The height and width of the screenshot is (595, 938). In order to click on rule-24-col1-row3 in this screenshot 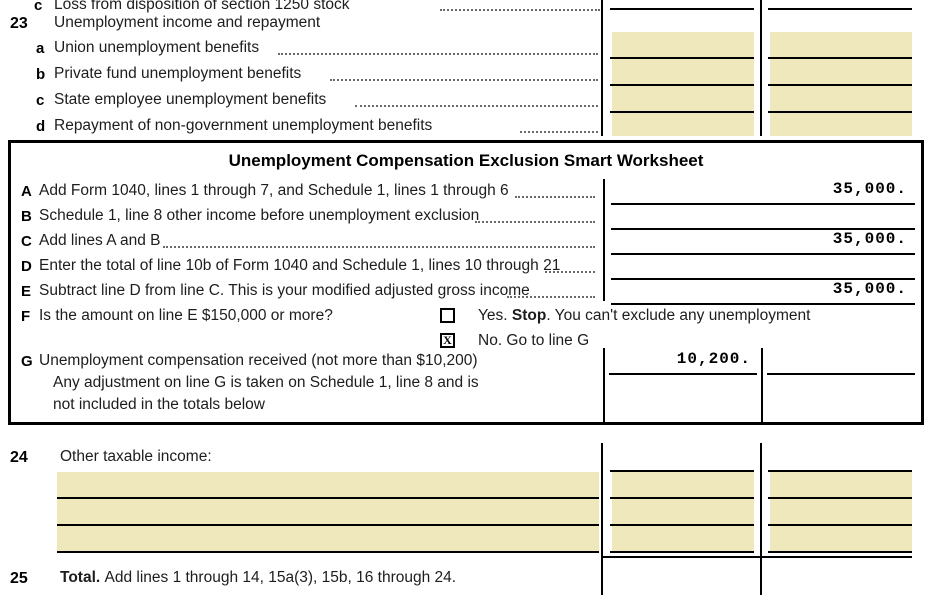, I will do `click(682, 552)`.